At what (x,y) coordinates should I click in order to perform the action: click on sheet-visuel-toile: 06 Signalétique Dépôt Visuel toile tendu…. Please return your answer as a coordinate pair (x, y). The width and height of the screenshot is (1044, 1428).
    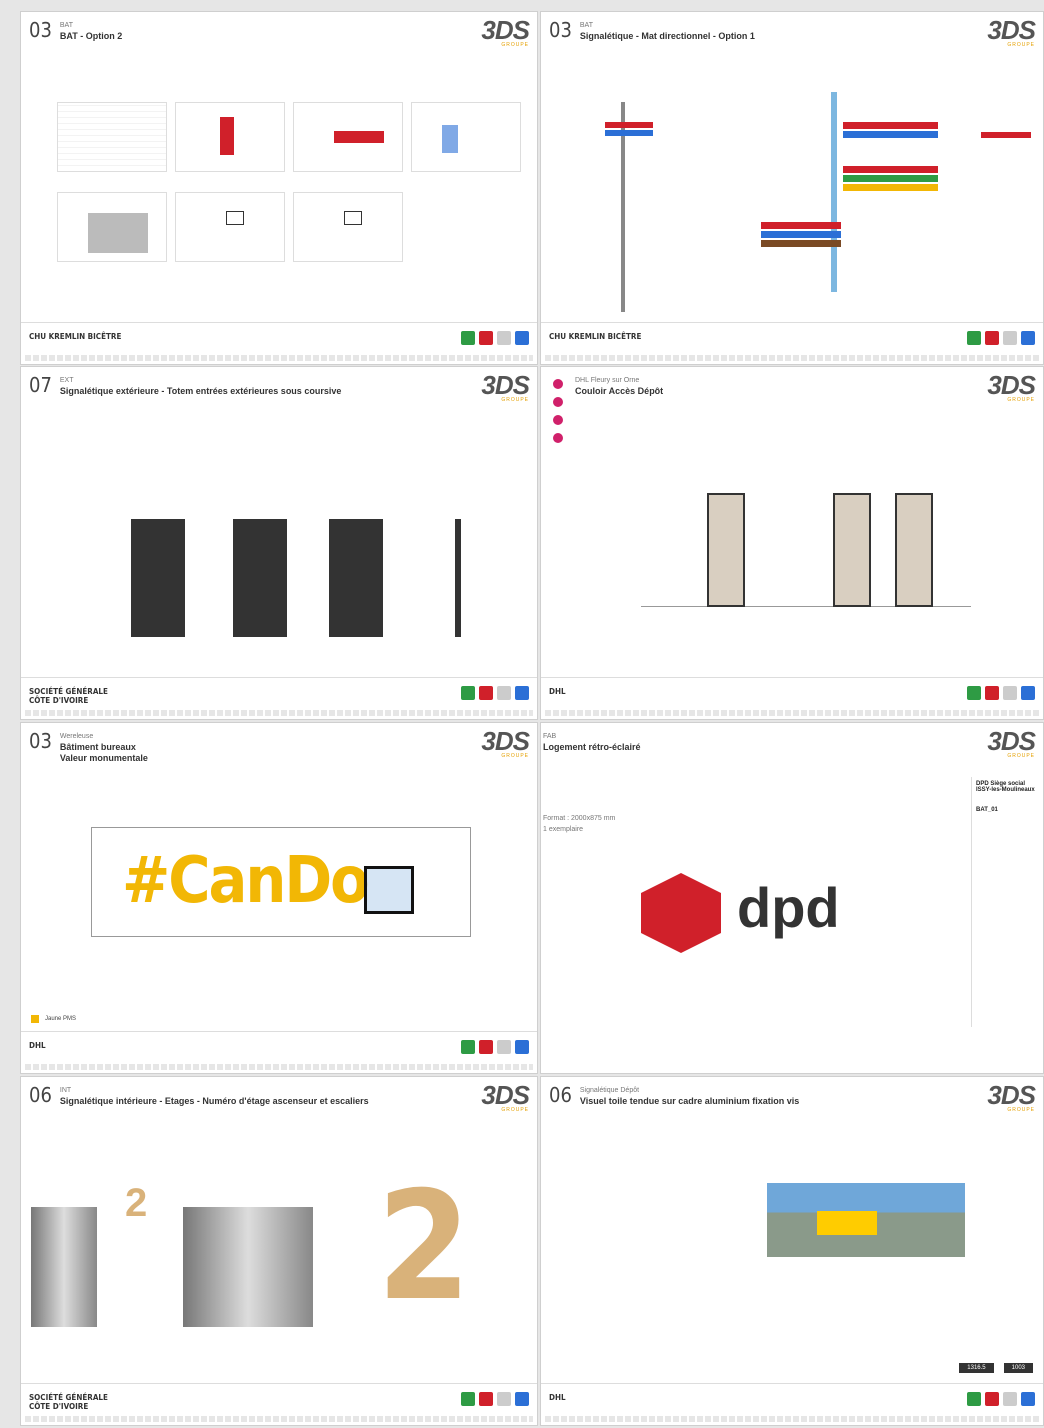
    Looking at the image, I should click on (792, 1251).